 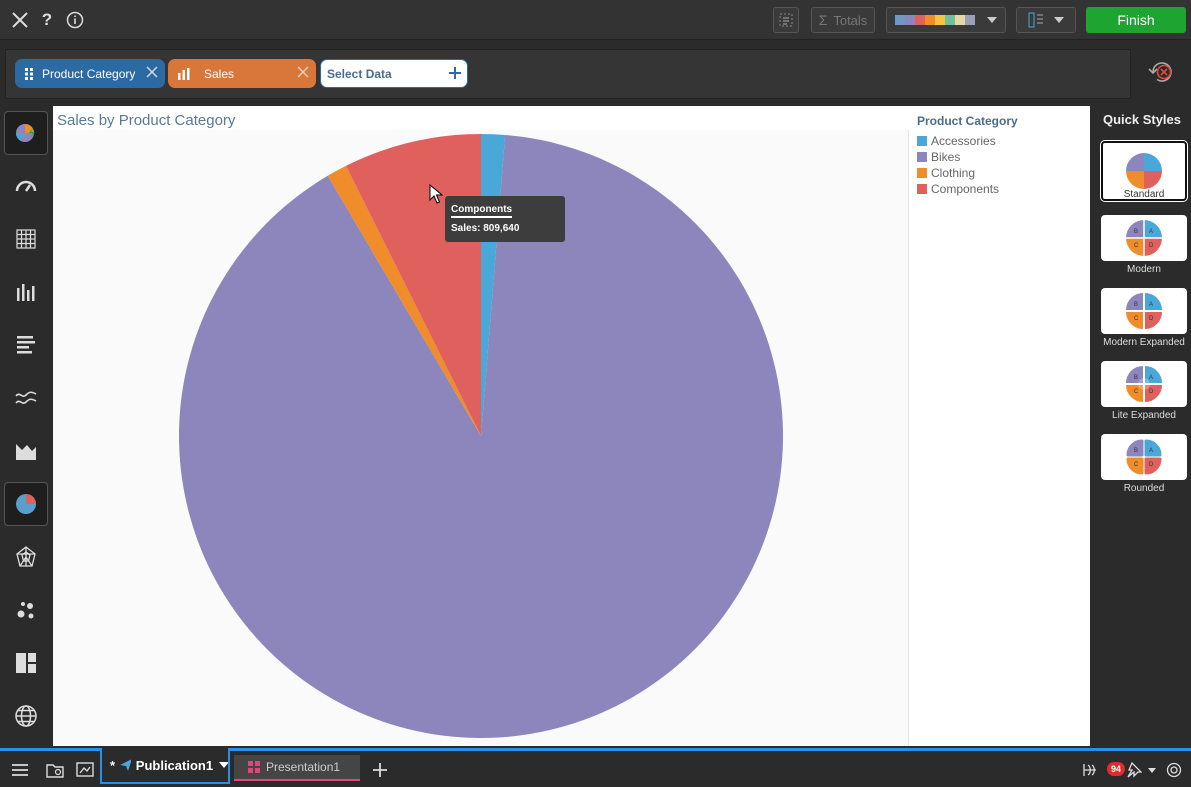 I want to click on quick-style-lite-expanded: A B C D Lite Expanded, so click(x=1144, y=391).